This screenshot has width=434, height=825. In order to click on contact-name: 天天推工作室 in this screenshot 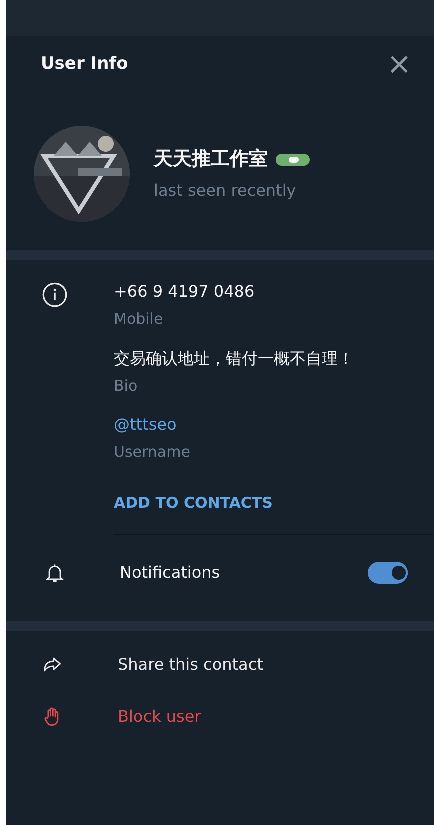, I will do `click(211, 159)`.